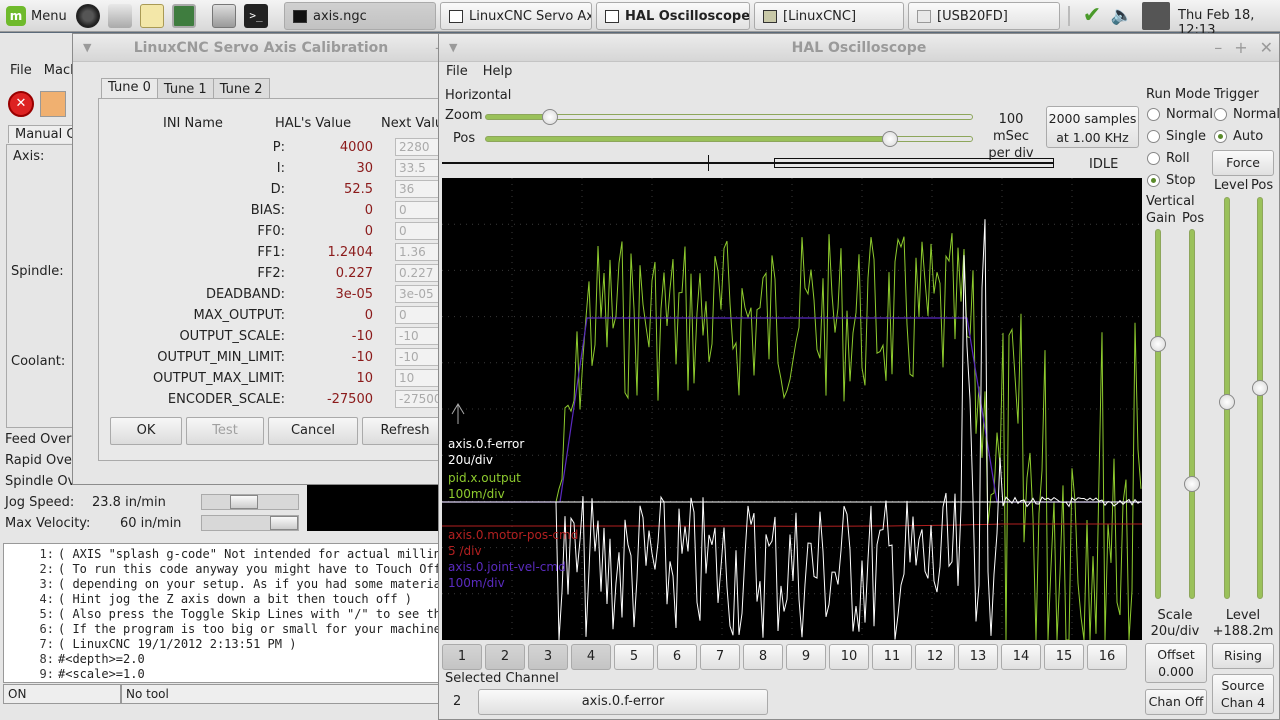  I want to click on network-icon, so click(1156, 16).